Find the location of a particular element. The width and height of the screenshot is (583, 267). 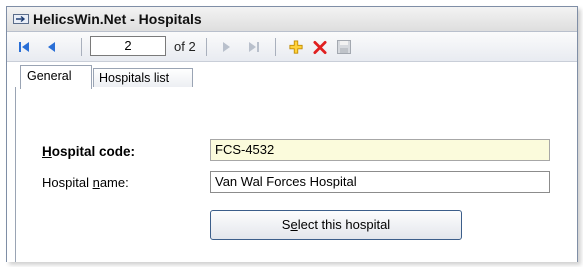

tab-hospitals-list-label: Hospitals list is located at coordinates (134, 78).